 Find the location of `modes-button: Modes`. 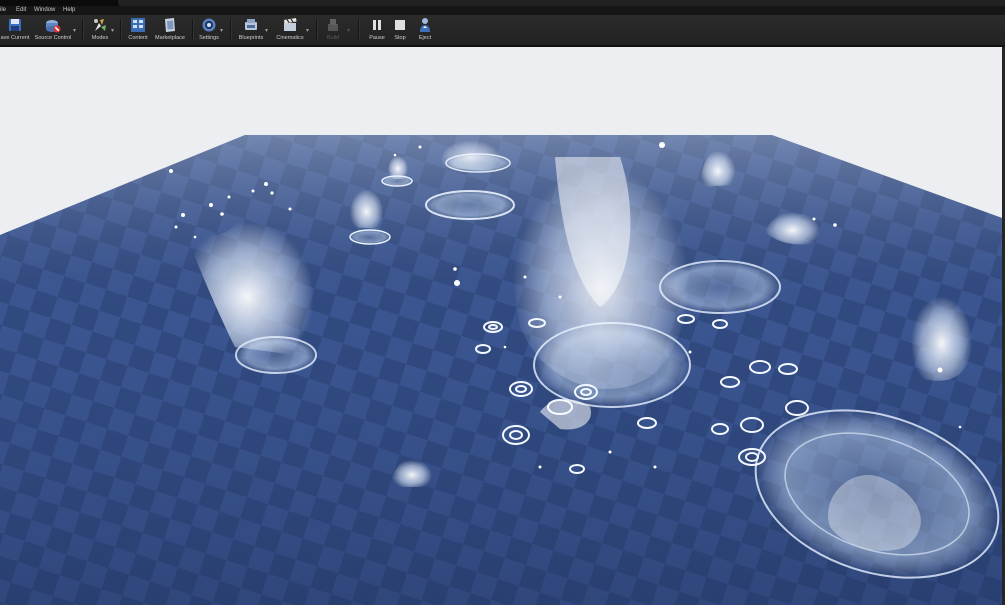

modes-button: Modes is located at coordinates (100, 30).